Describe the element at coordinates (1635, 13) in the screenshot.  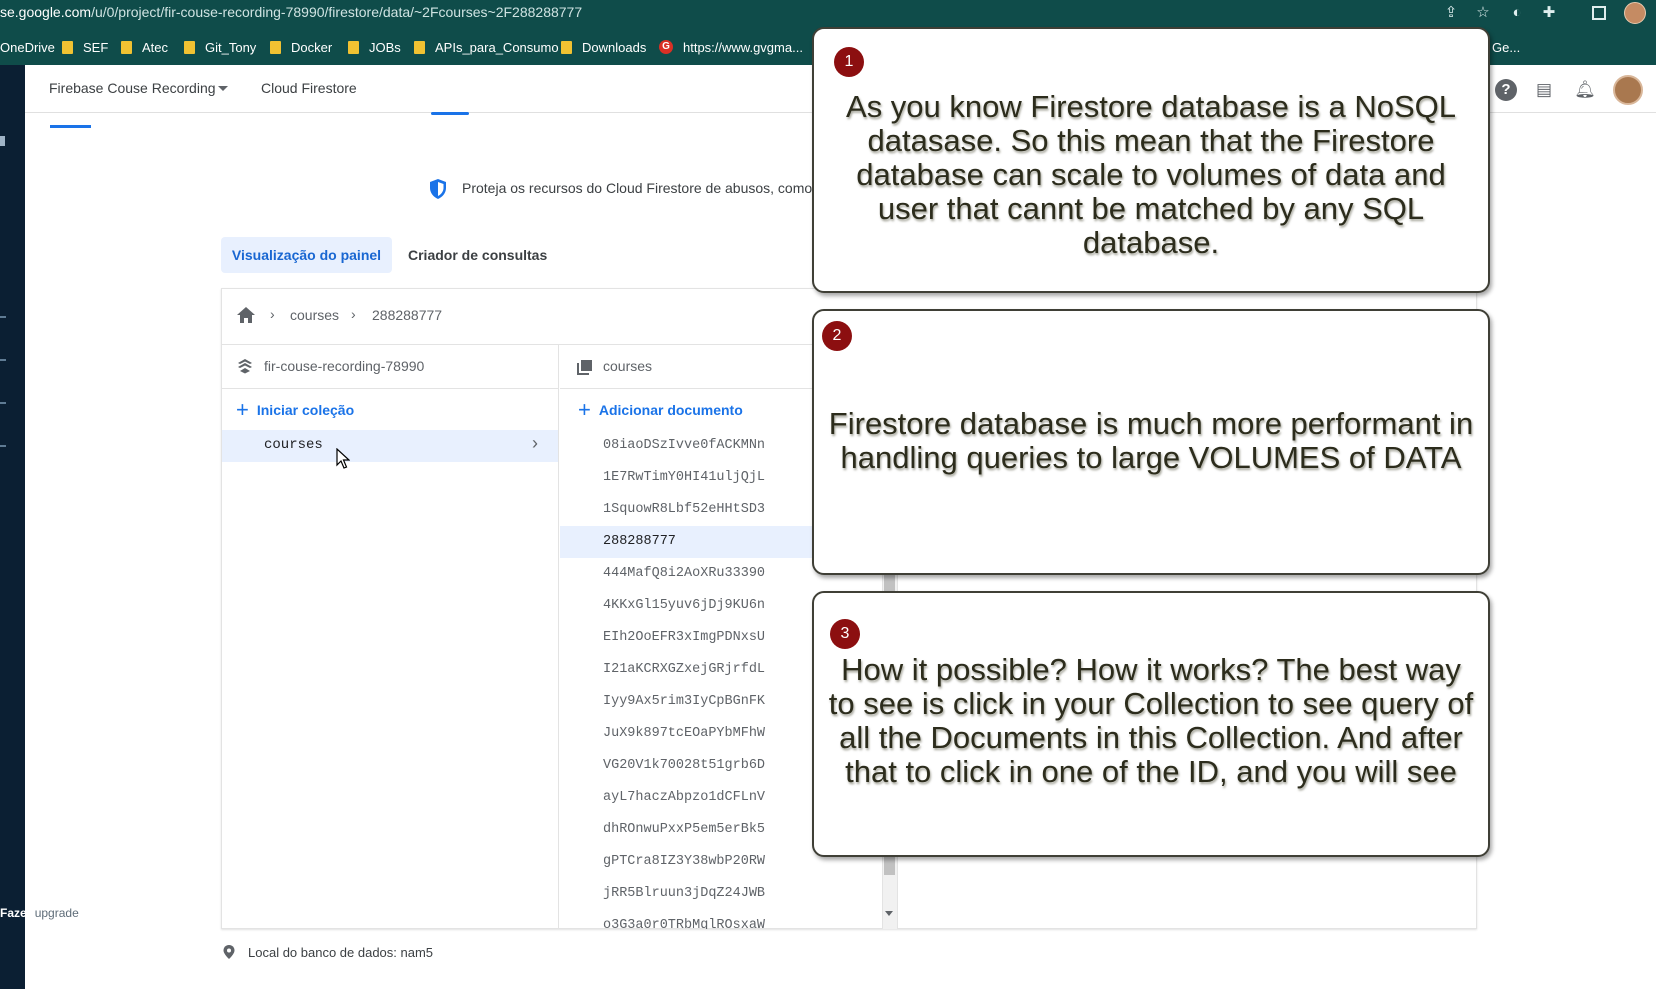
I see `browser-profile-avatar` at that location.